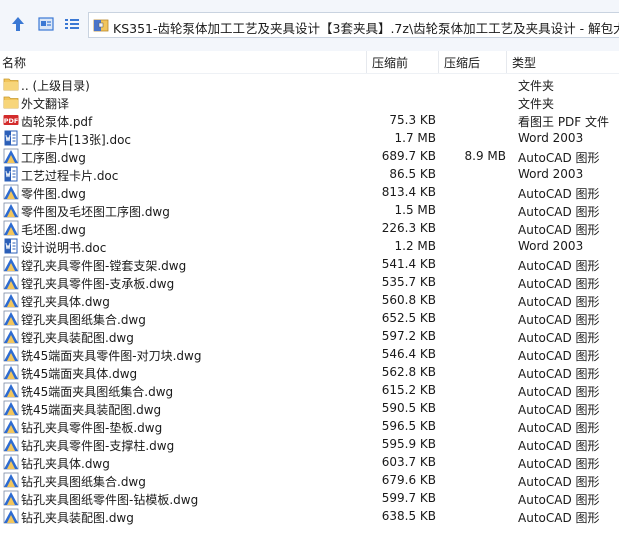  Describe the element at coordinates (309, 354) in the screenshot. I see `file-row: 铣45端面夹具零件图-对刀块.dwg 546.4 KB AutoCAD 图形` at that location.